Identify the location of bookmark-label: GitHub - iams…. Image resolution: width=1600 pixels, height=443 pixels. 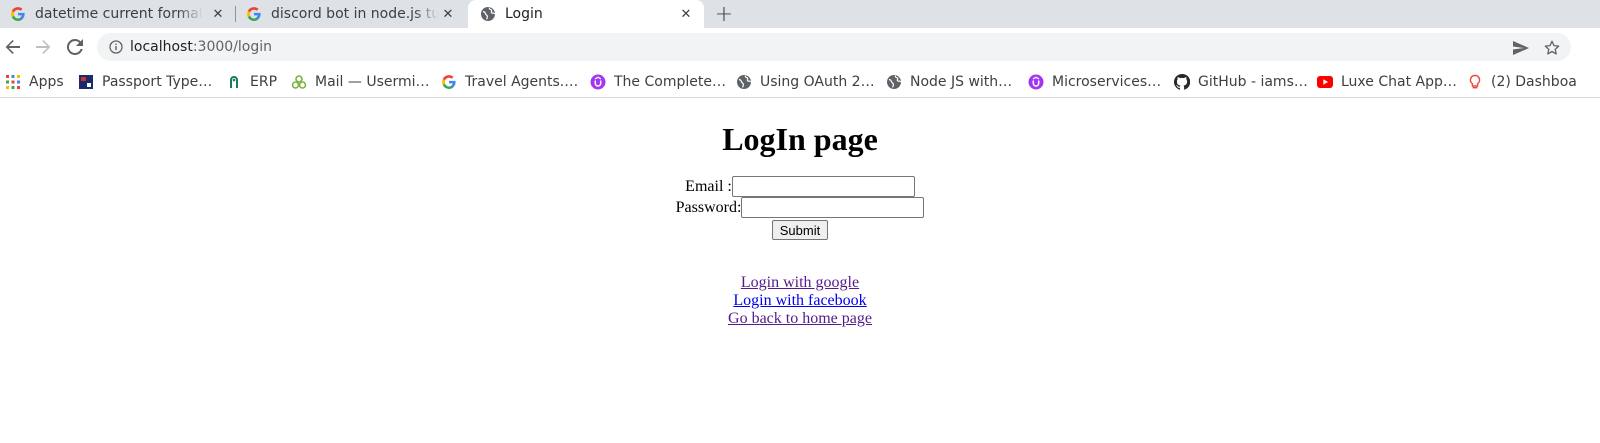
(1253, 82).